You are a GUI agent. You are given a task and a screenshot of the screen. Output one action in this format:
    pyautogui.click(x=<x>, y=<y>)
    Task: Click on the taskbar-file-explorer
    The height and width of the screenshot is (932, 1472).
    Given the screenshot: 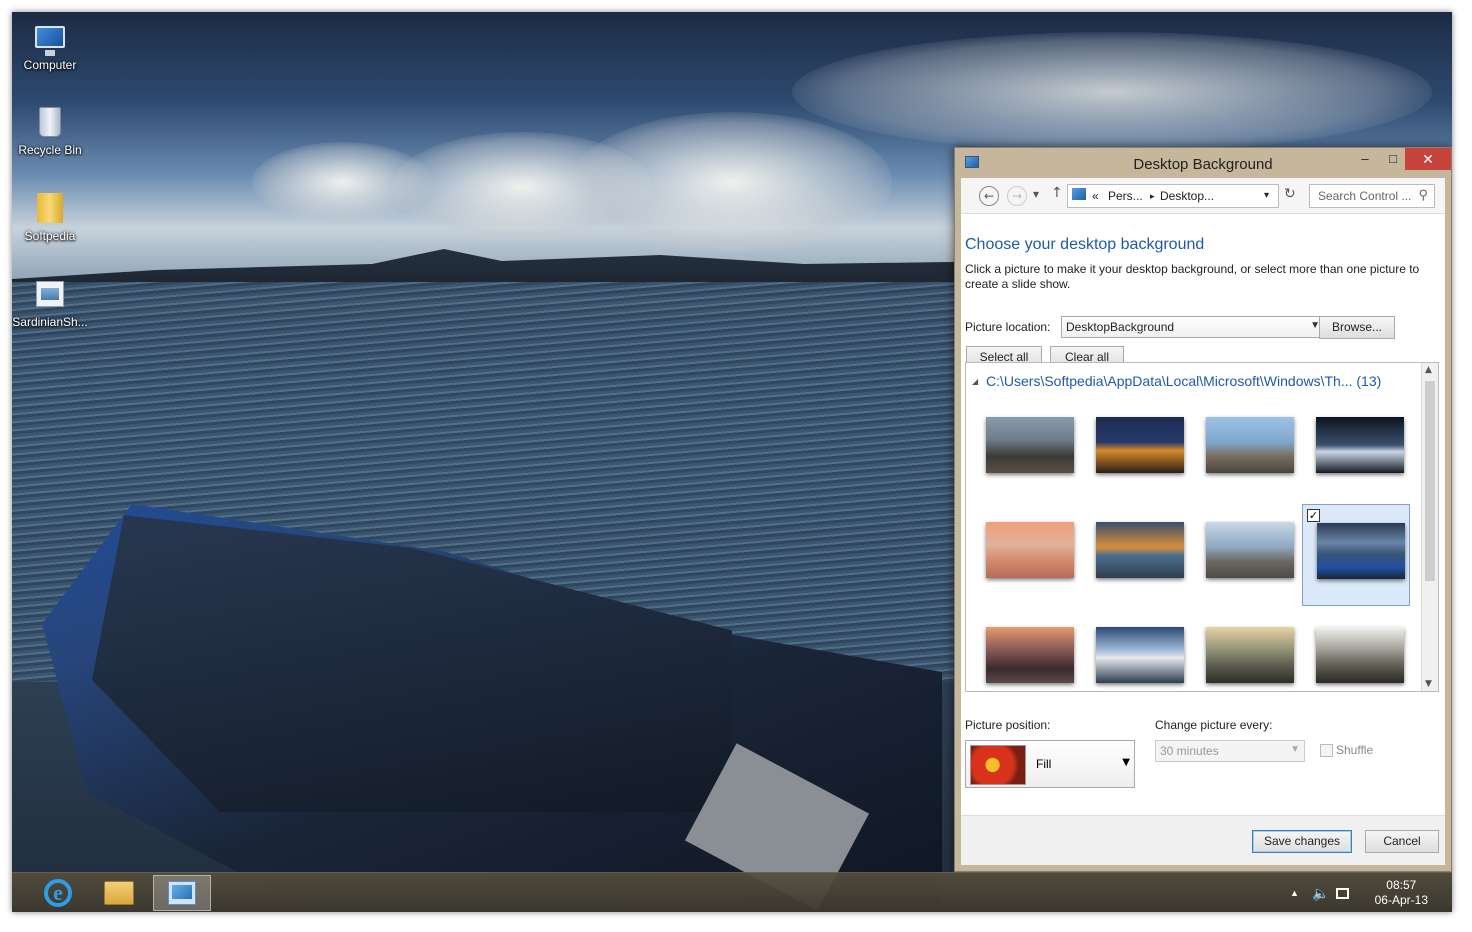 What is the action you would take?
    pyautogui.click(x=119, y=893)
    